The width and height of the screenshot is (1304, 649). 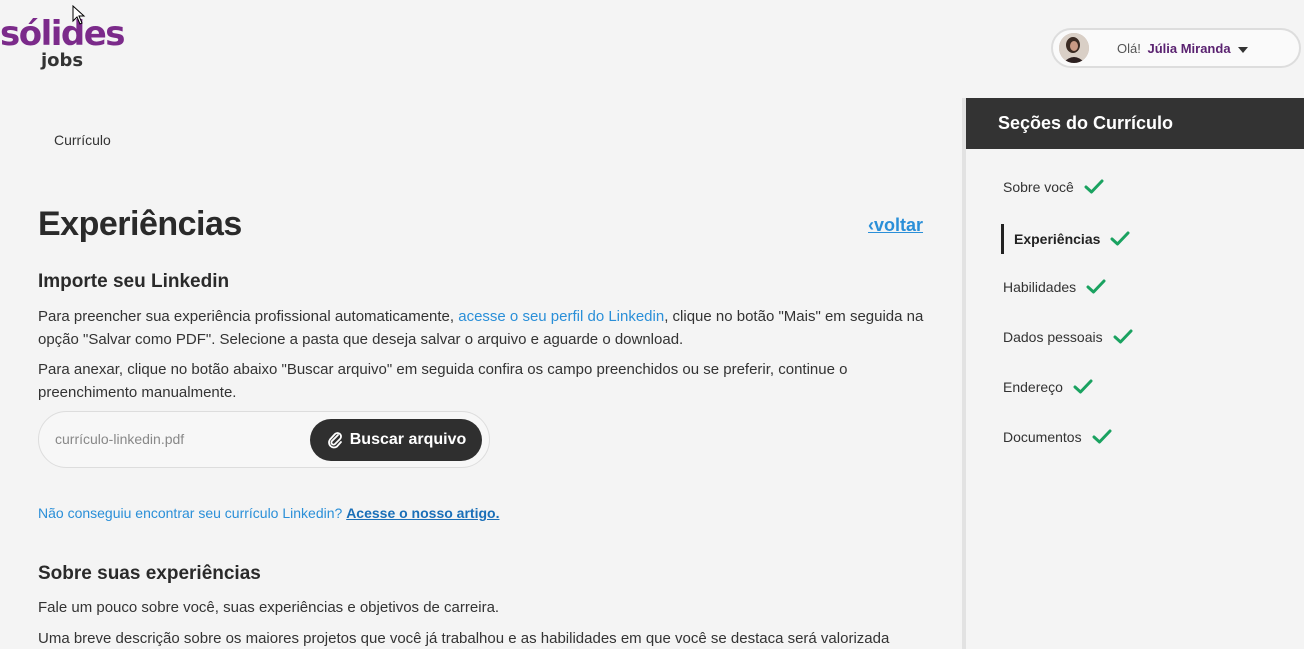 I want to click on sidebar-item-experiencias: Experiências, so click(x=1065, y=239).